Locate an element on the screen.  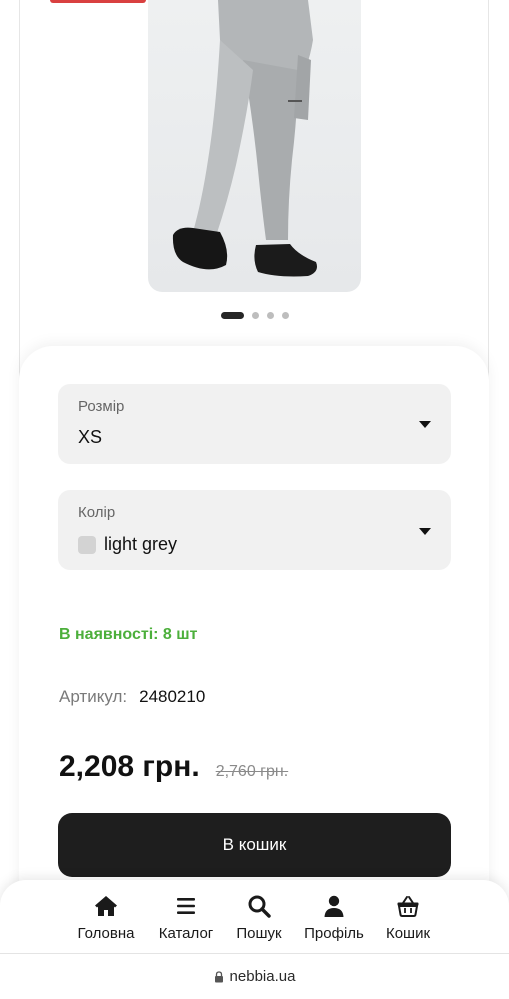
color-swatch is located at coordinates (87, 544).